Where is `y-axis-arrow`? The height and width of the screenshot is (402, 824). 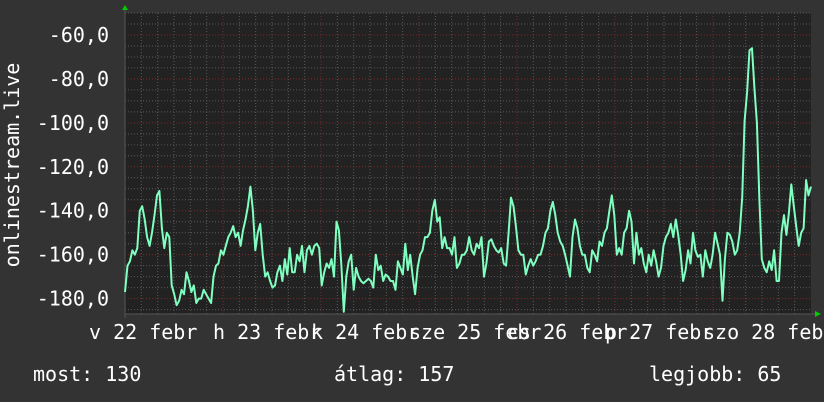
y-axis-arrow is located at coordinates (125, 7).